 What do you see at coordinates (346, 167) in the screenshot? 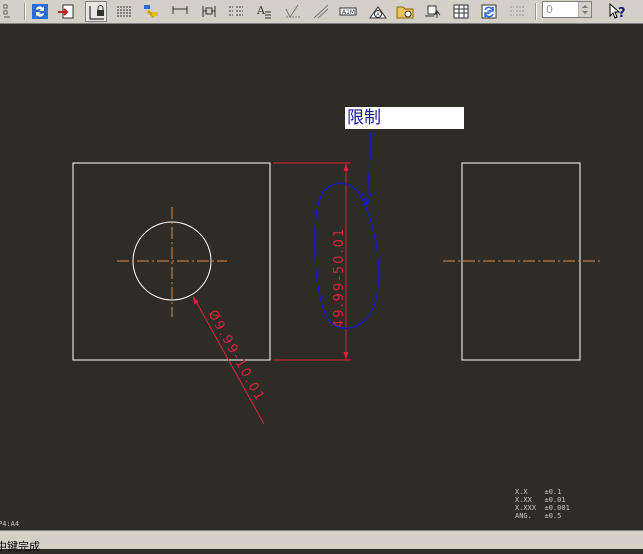
I see `dim-arrow-top` at bounding box center [346, 167].